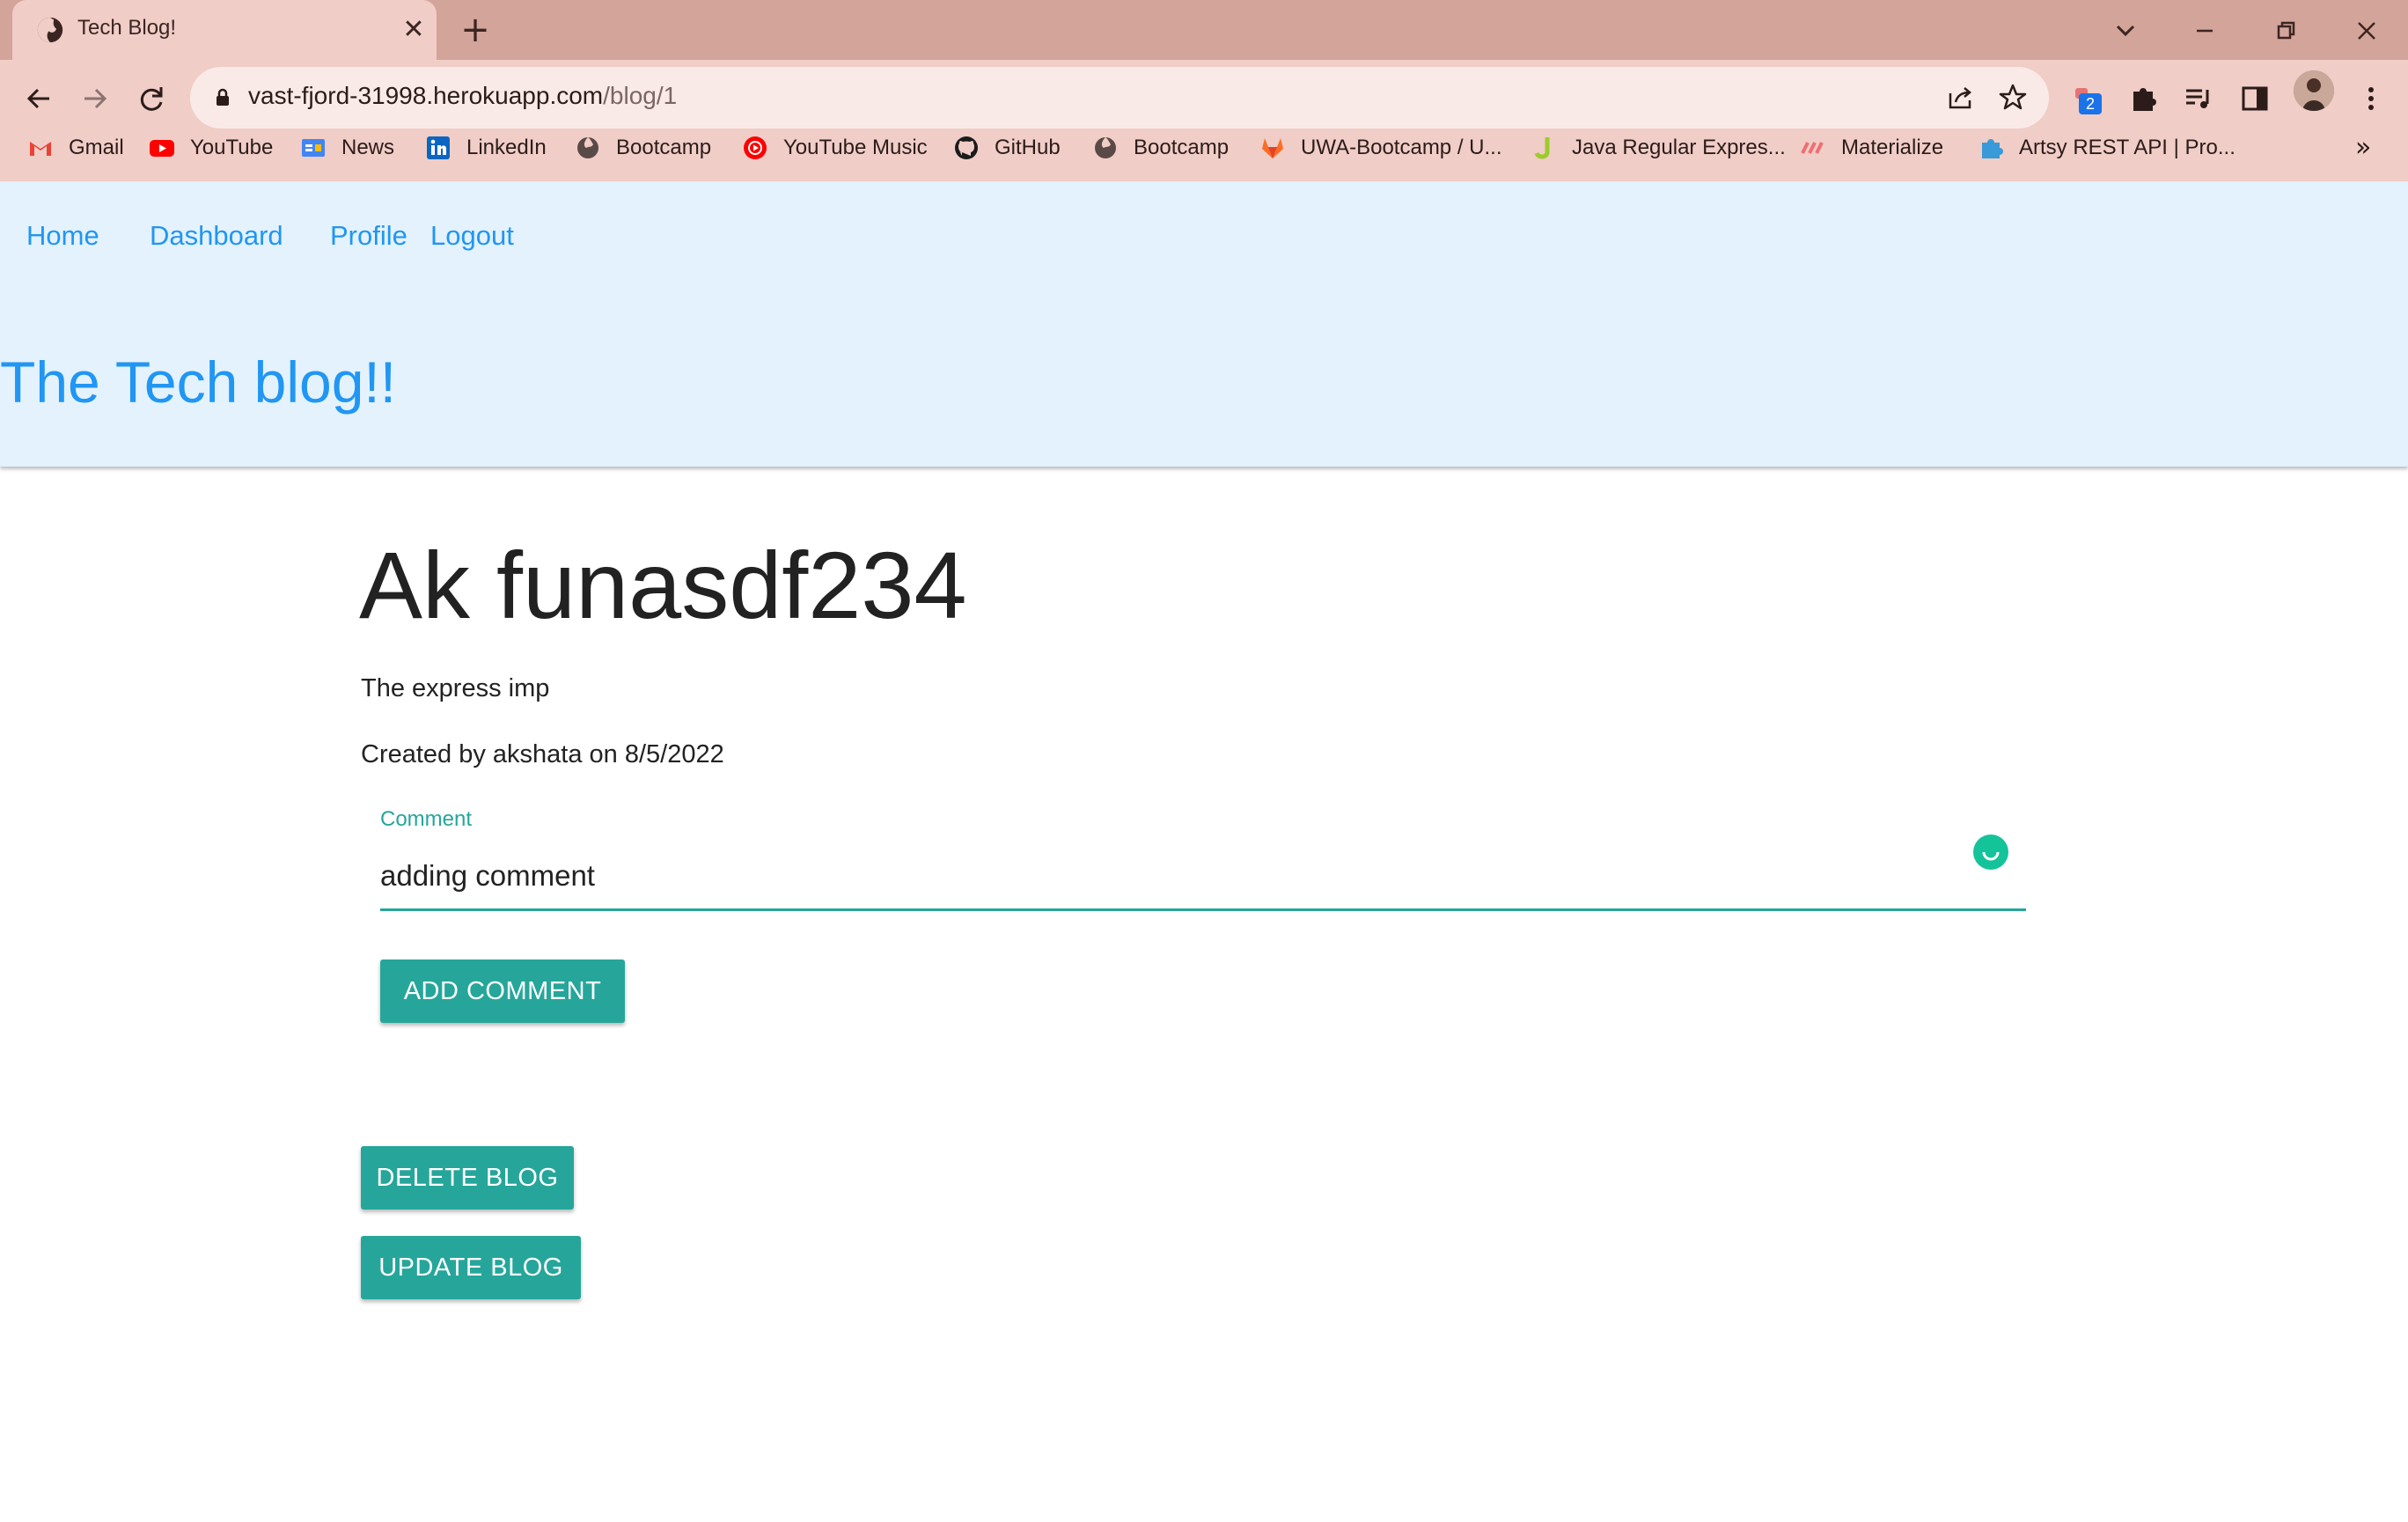 The width and height of the screenshot is (2408, 1522). What do you see at coordinates (2198, 98) in the screenshot?
I see `media-playlist-icon` at bounding box center [2198, 98].